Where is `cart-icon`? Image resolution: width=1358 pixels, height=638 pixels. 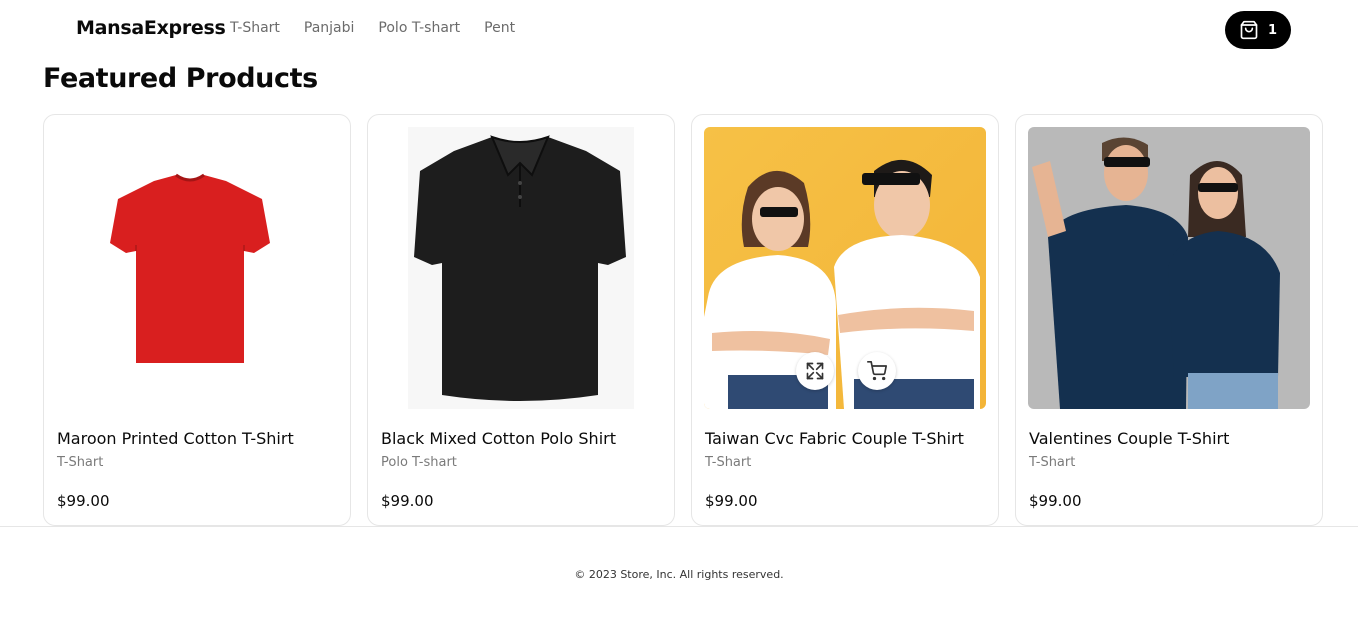 cart-icon is located at coordinates (877, 371).